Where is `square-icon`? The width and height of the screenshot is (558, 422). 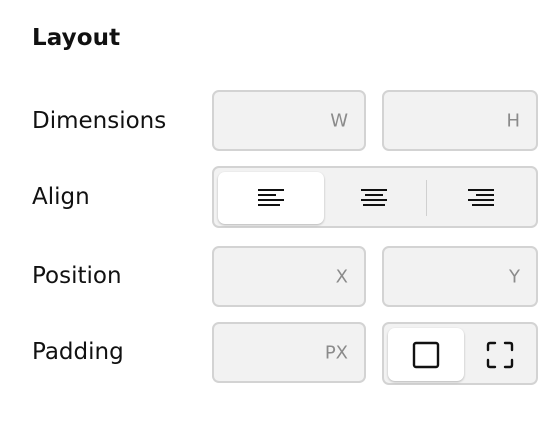 square-icon is located at coordinates (426, 355).